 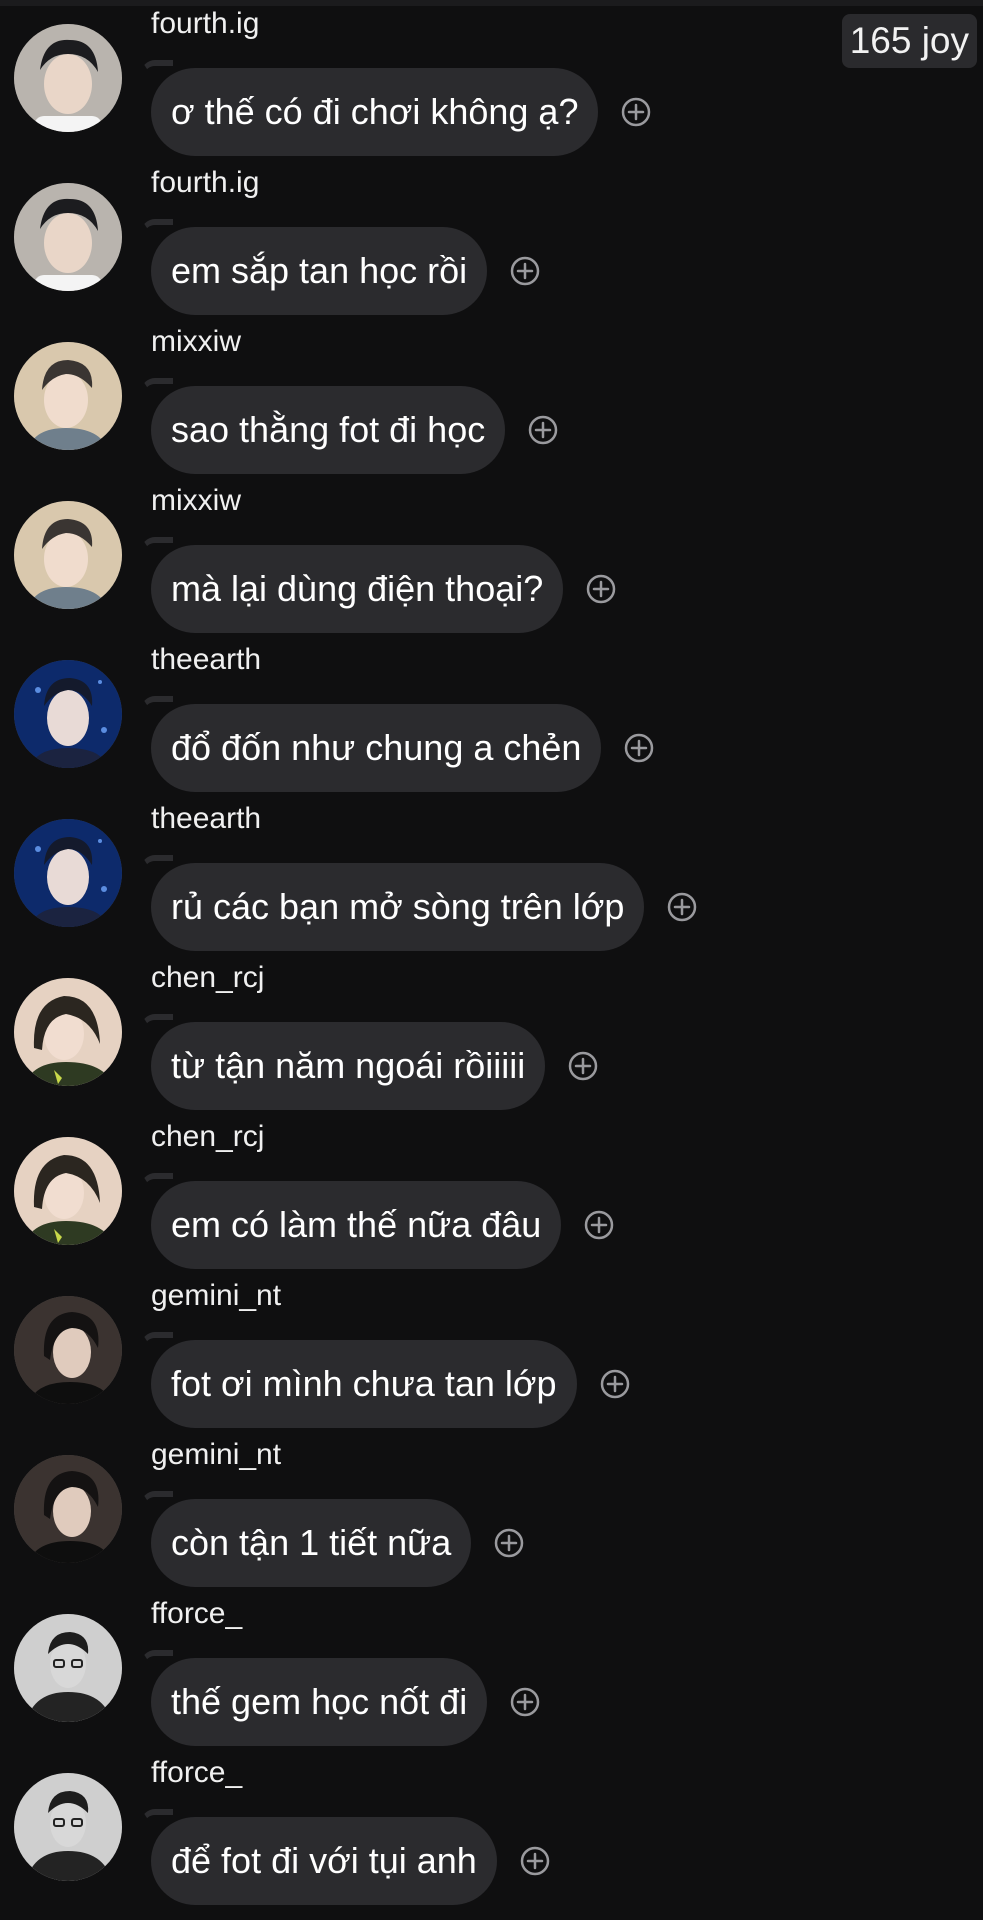 What do you see at coordinates (314, 267) in the screenshot?
I see `message-bubble: em sắp tan học rồi` at bounding box center [314, 267].